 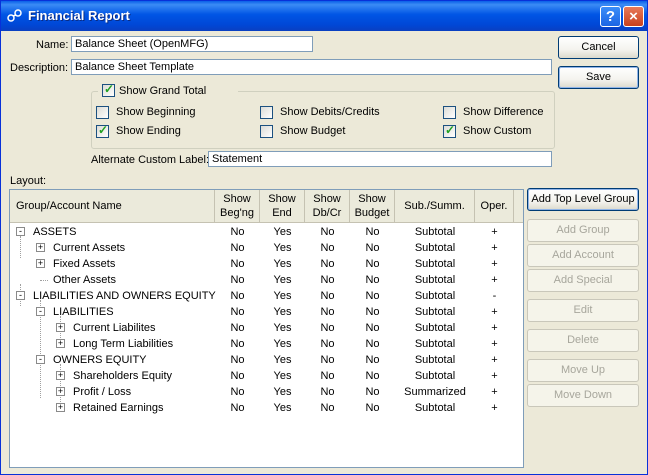 What do you see at coordinates (583, 255) in the screenshot?
I see `add-account-button: Add Account` at bounding box center [583, 255].